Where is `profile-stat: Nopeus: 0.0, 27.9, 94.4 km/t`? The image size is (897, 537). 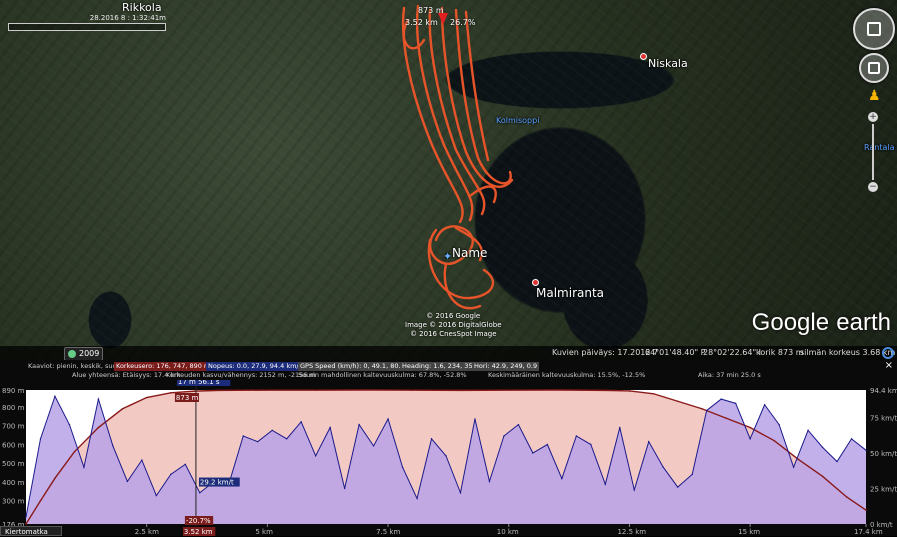
profile-stat: Nopeus: 0.0, 27.9, 94.4 km/t is located at coordinates (255, 366).